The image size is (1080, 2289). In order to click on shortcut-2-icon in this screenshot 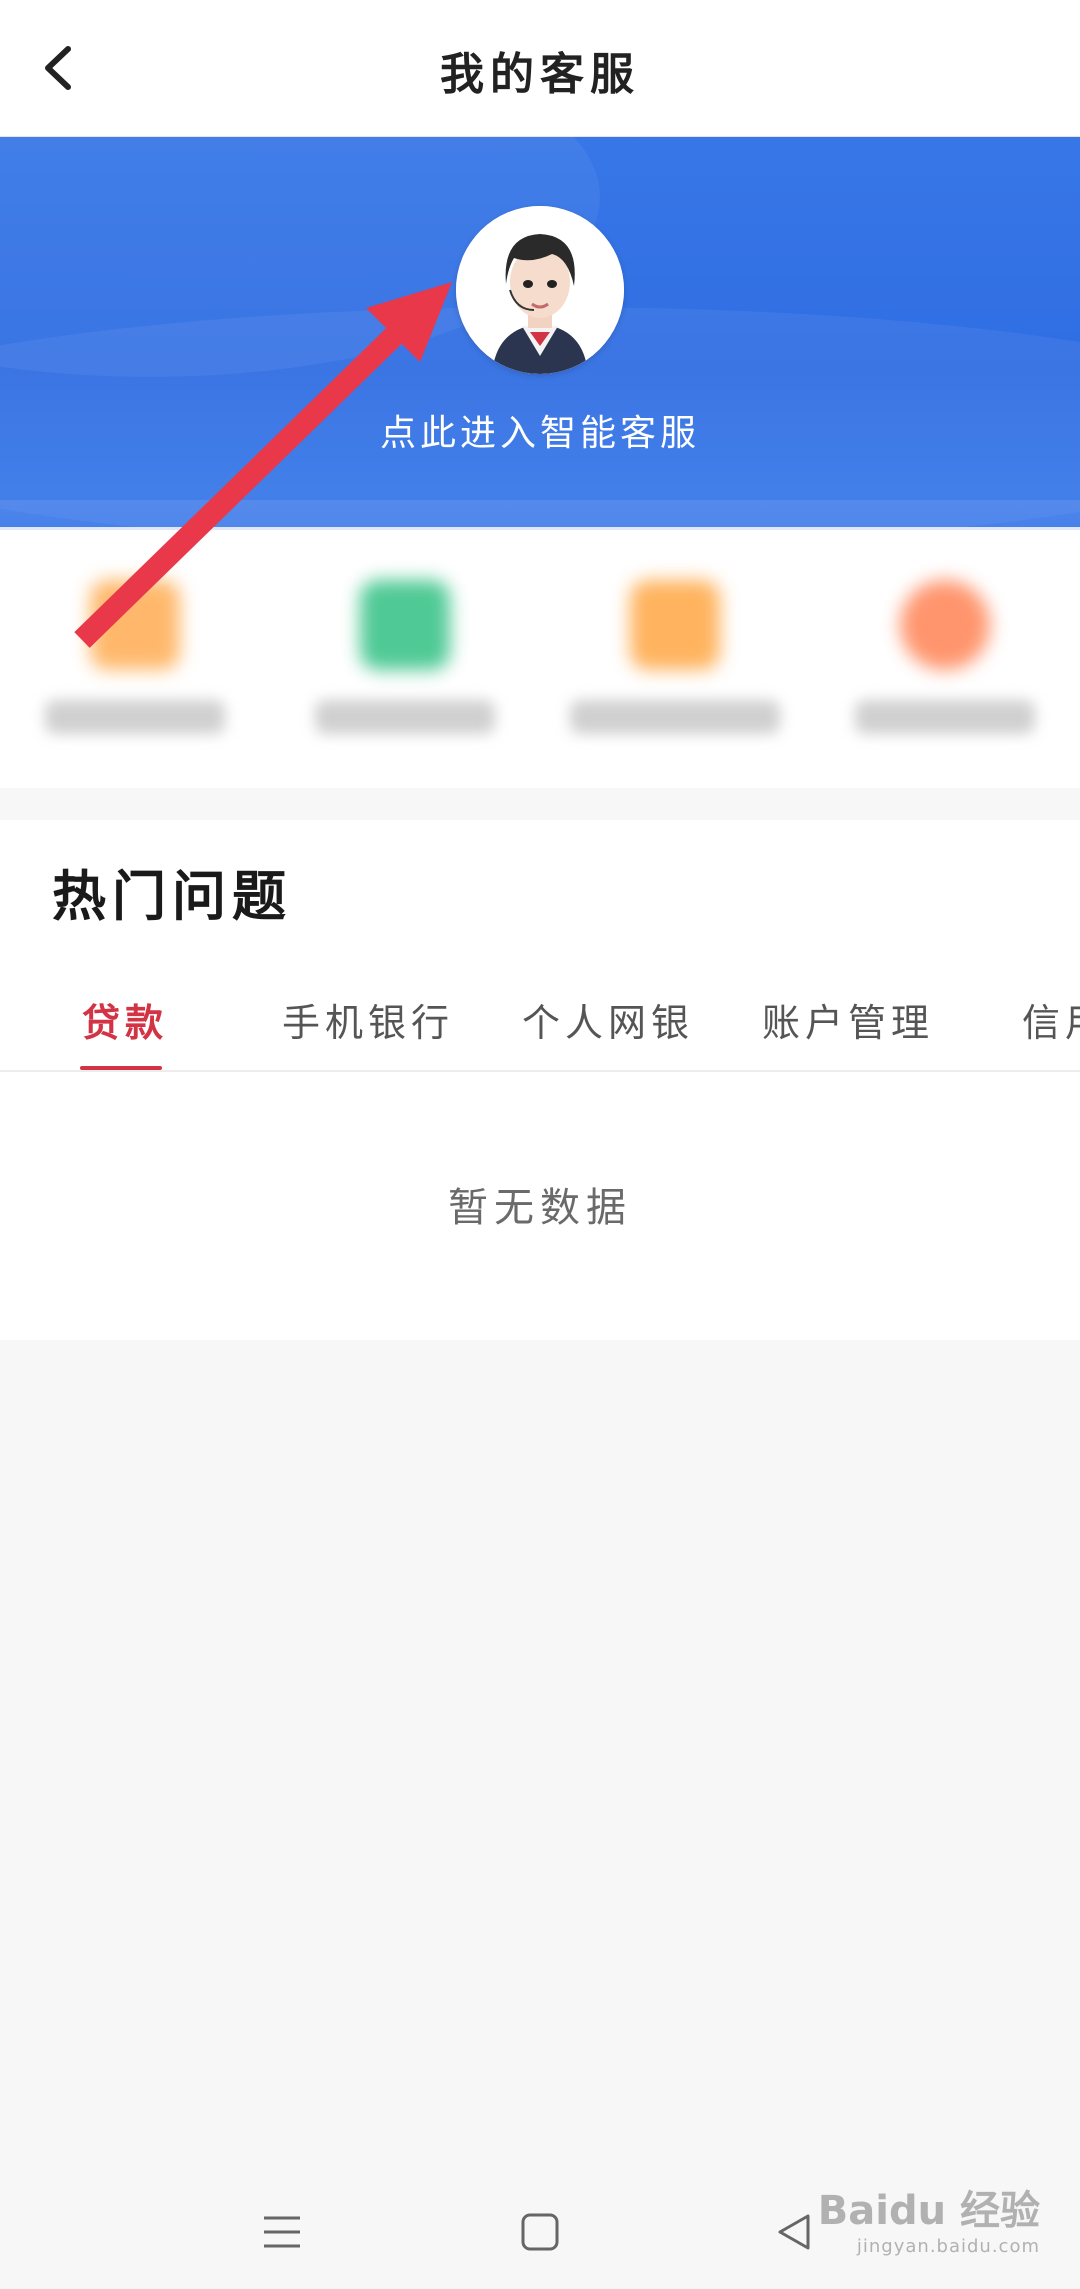, I will do `click(405, 625)`.